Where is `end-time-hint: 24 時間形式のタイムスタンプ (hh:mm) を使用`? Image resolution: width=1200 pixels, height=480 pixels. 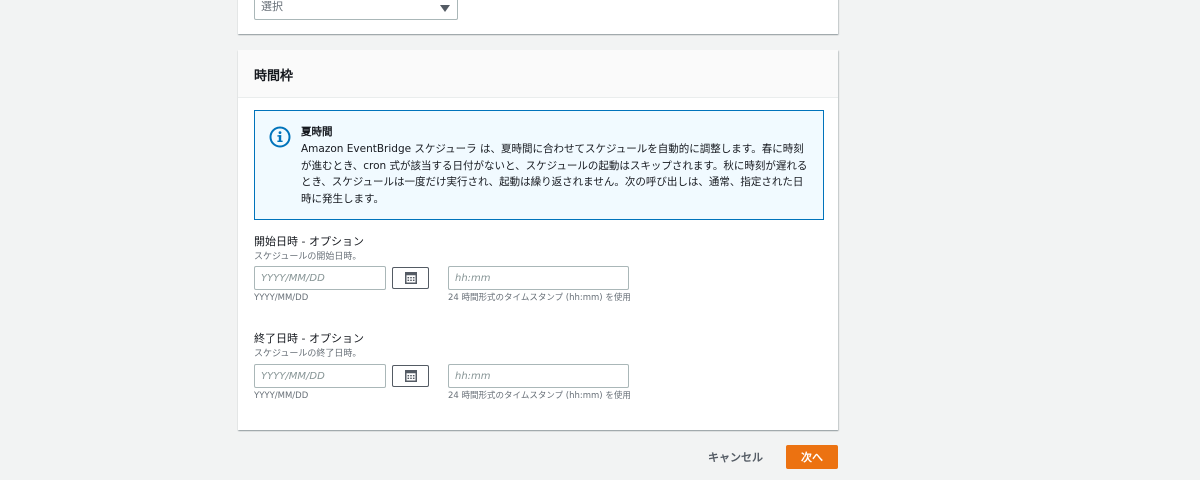 end-time-hint: 24 時間形式のタイムスタンプ (hh:mm) を使用 is located at coordinates (539, 396).